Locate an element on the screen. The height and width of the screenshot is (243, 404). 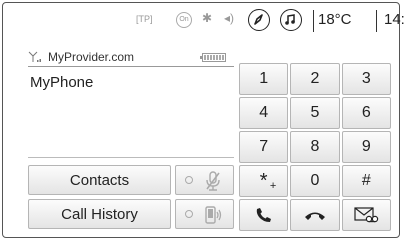
key-hash: # is located at coordinates (366, 181).